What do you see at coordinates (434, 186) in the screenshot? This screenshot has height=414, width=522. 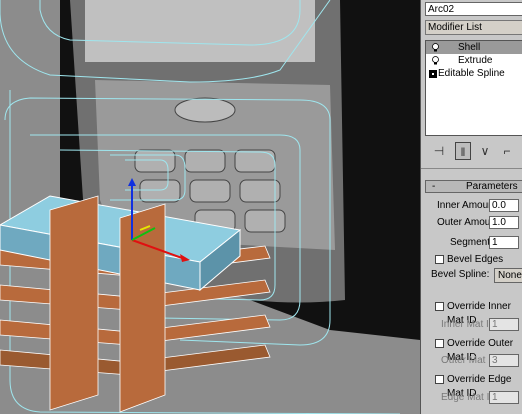 I see `collapse-icon: -` at bounding box center [434, 186].